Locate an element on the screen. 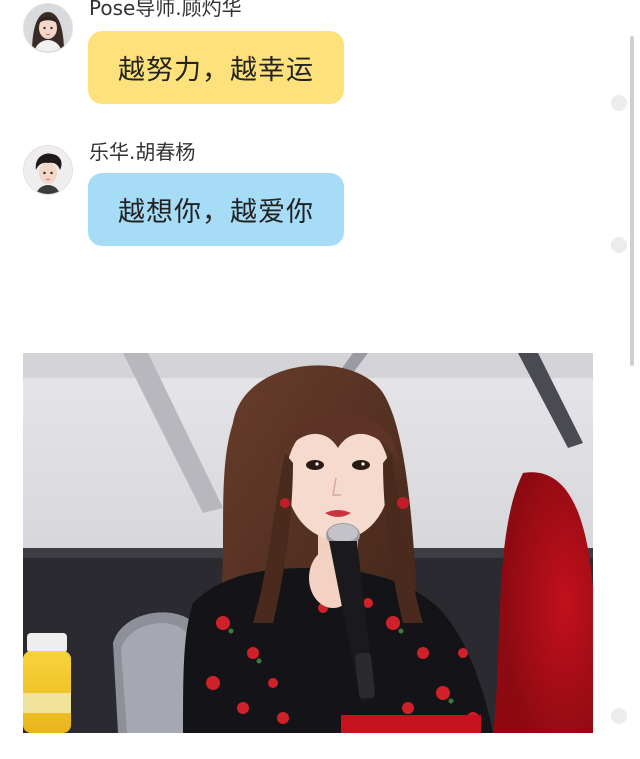  message-bubble: 越努力，越幸运 is located at coordinates (216, 67).